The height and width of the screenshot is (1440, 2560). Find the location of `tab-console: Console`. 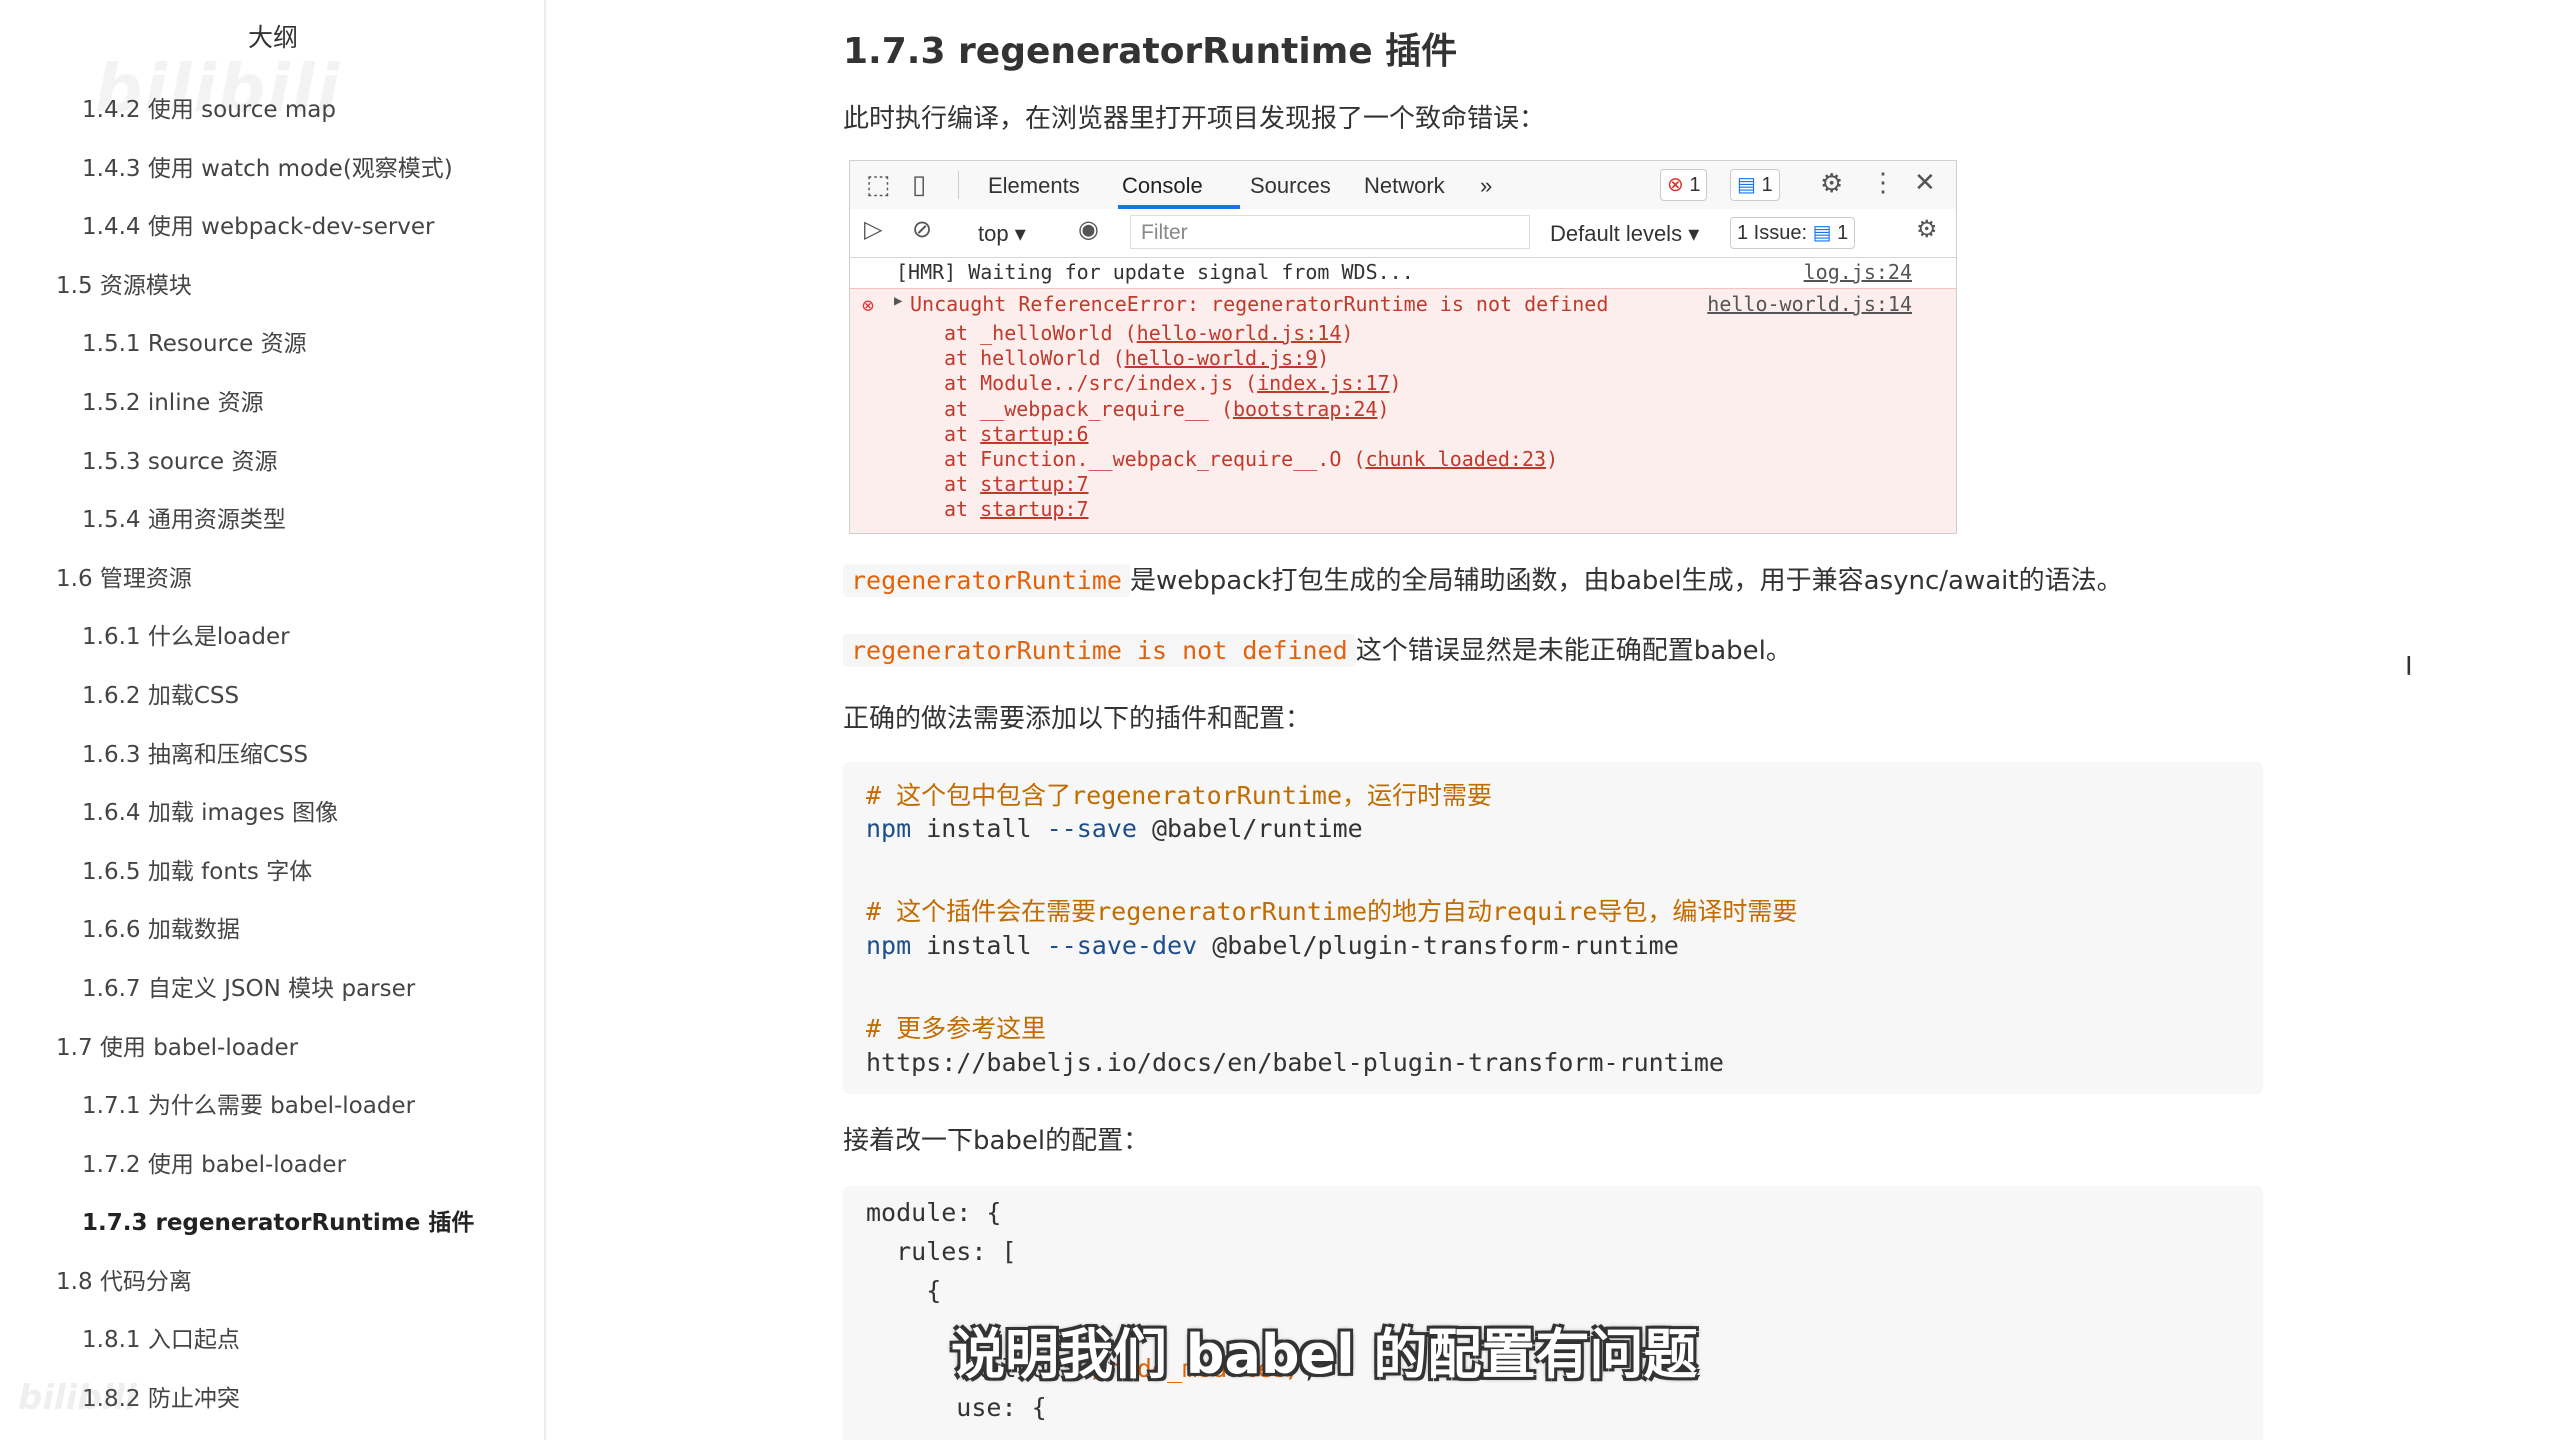

tab-console: Console is located at coordinates (1162, 185).